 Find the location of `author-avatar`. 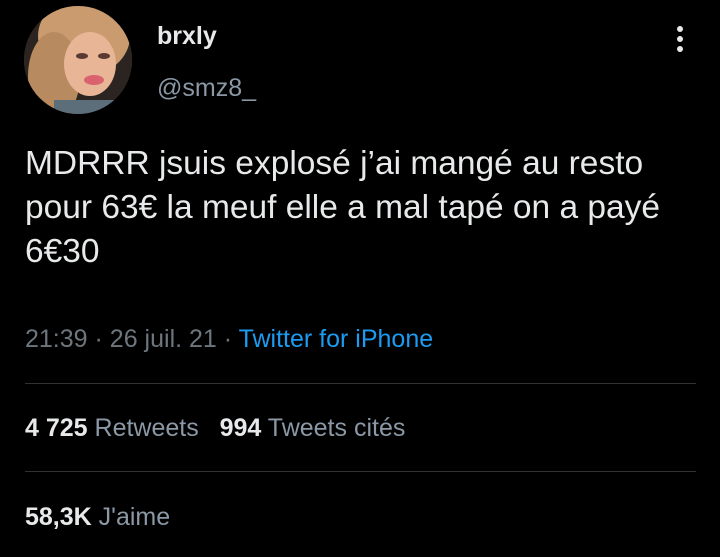

author-avatar is located at coordinates (78, 60).